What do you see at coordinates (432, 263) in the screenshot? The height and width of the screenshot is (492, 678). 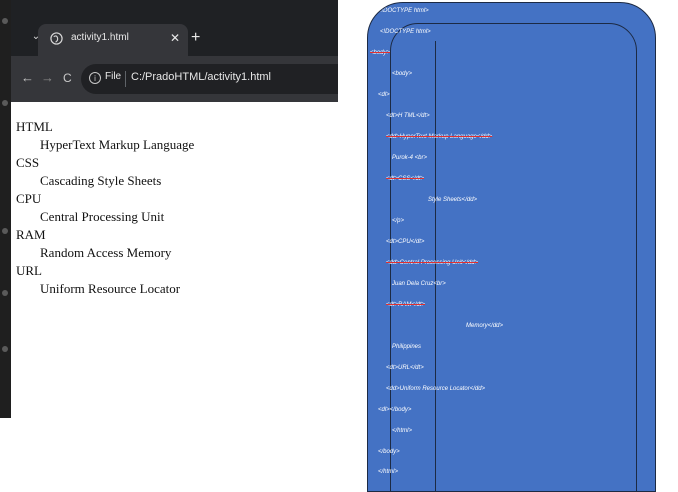 I see `code-line: <dd>Central Processing Unit</dd>` at bounding box center [432, 263].